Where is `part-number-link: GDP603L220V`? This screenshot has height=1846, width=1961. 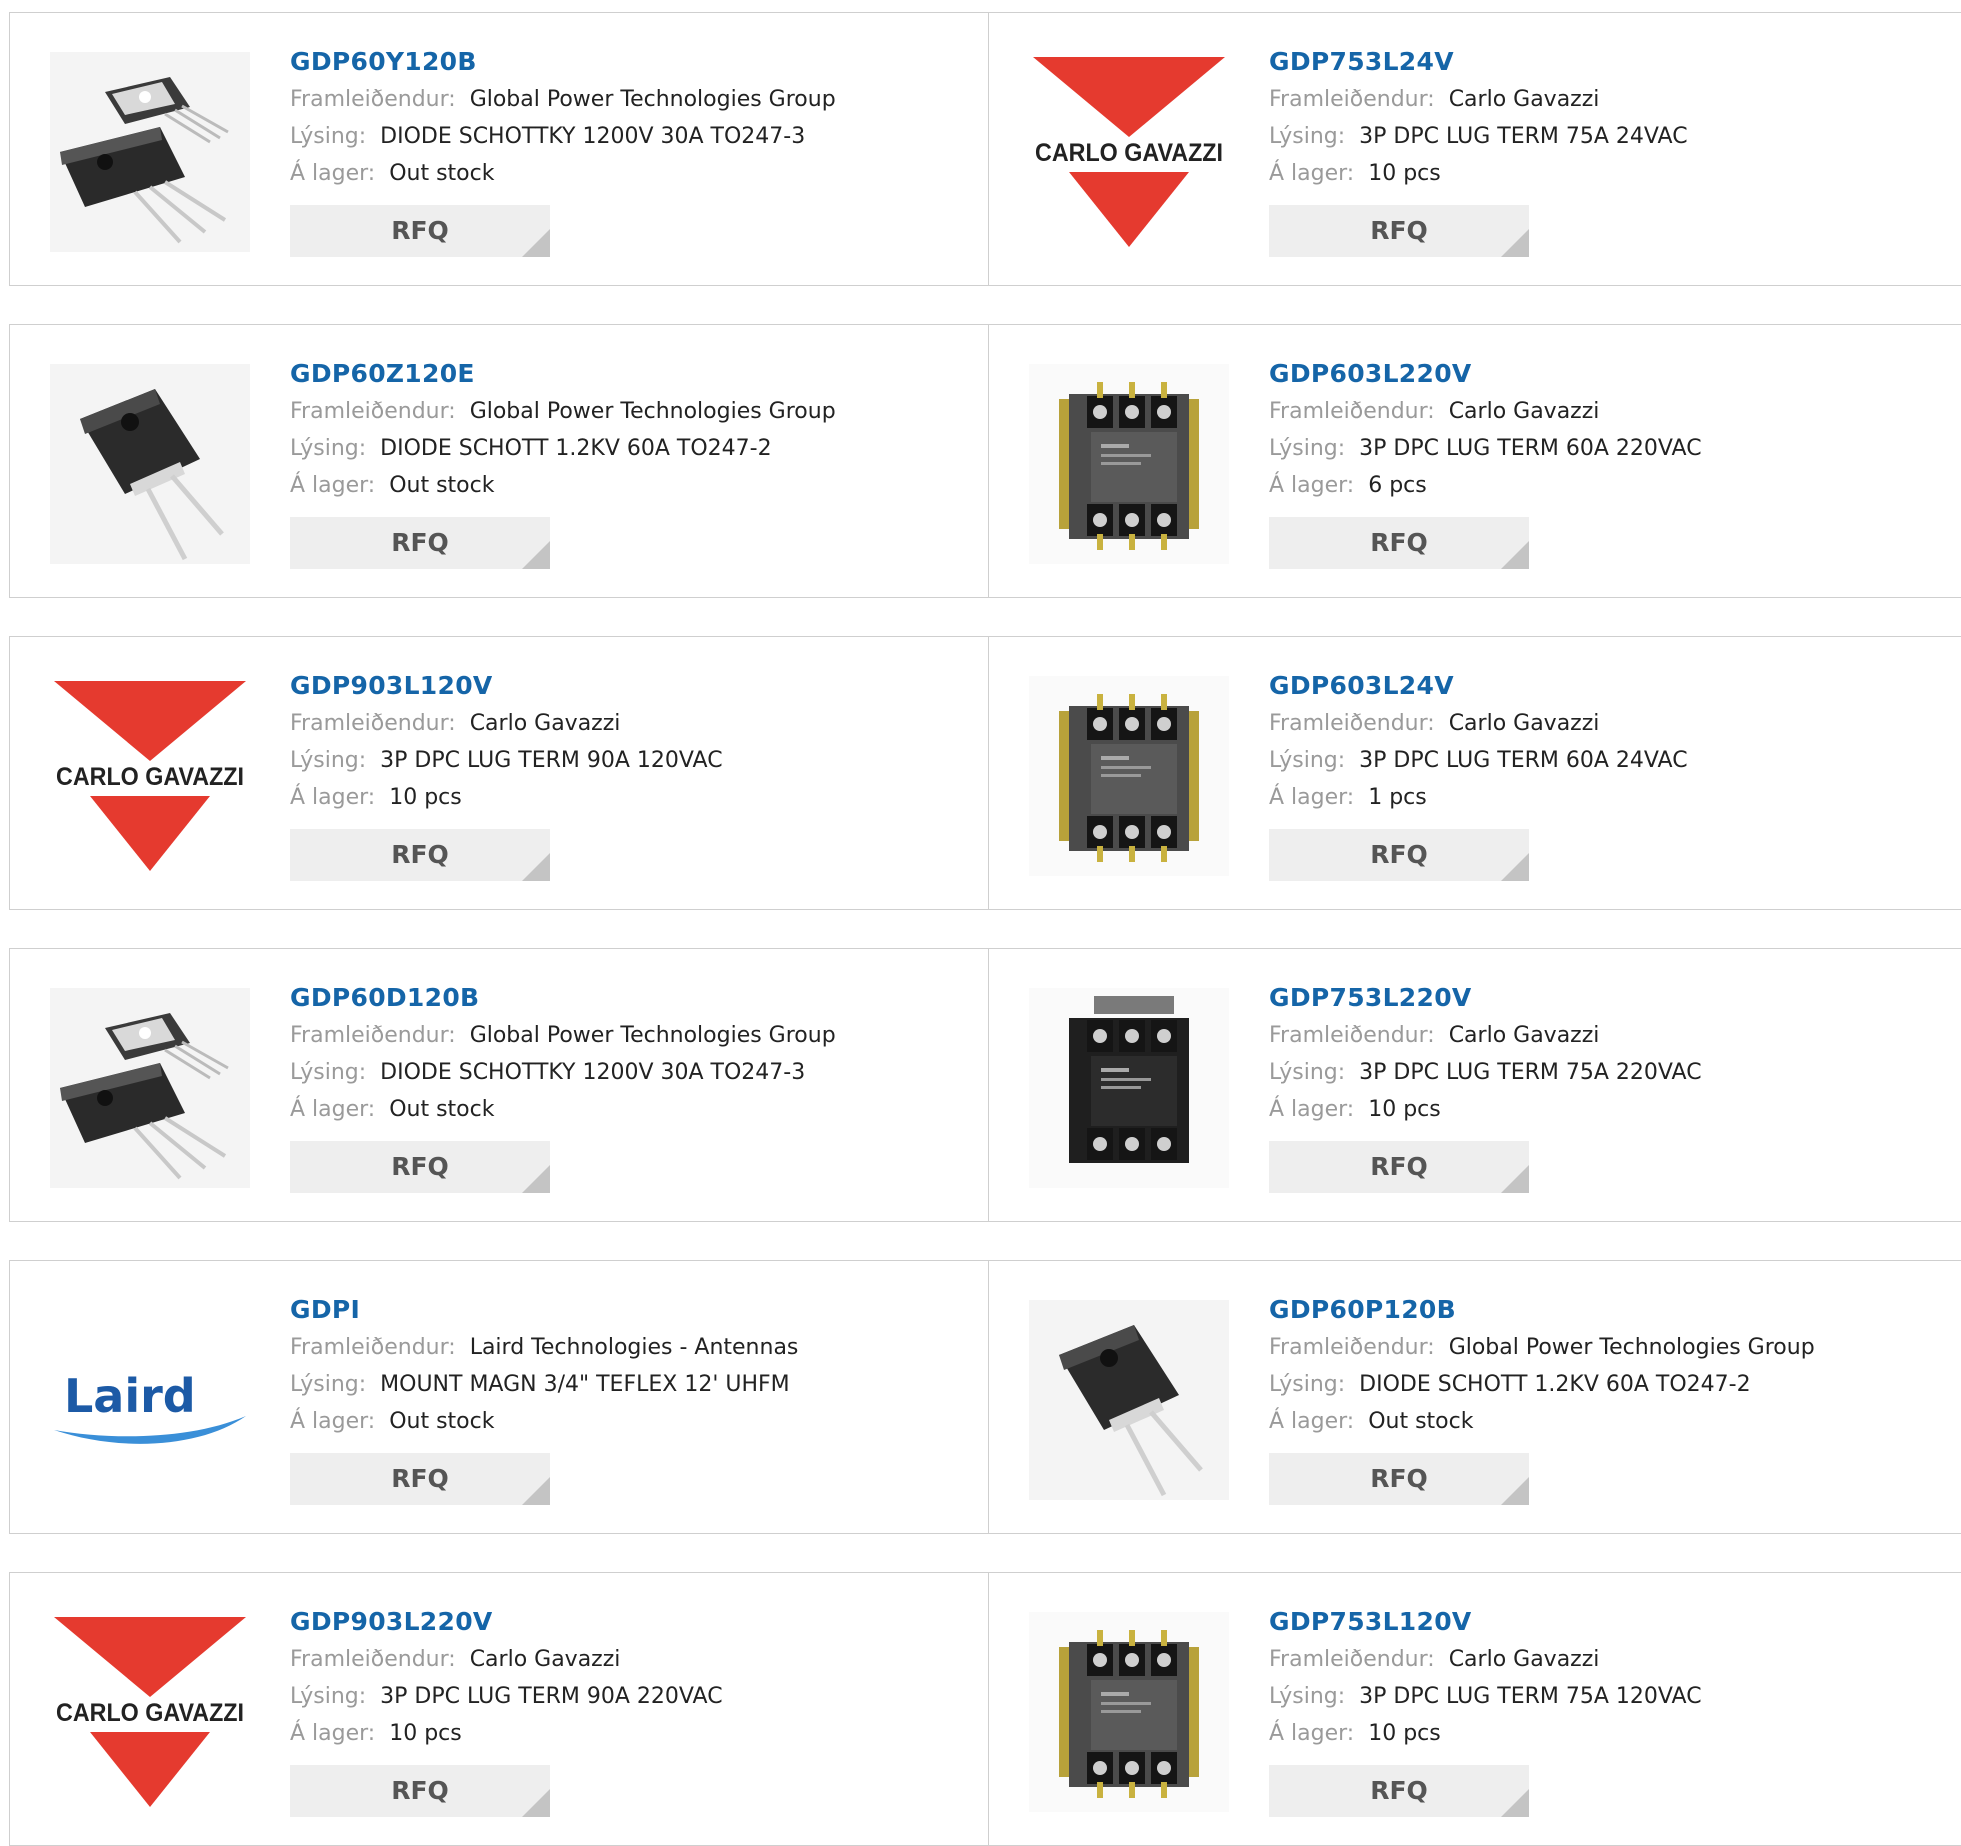 part-number-link: GDP603L220V is located at coordinates (1599, 374).